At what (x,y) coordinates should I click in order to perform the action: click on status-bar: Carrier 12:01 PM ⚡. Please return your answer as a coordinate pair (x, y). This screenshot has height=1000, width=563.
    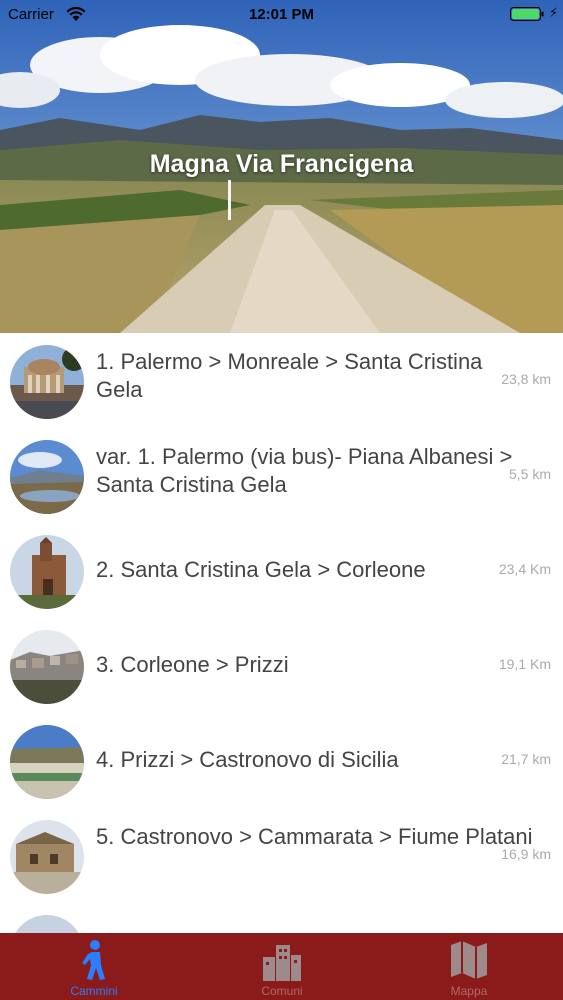
    Looking at the image, I should click on (281, 15).